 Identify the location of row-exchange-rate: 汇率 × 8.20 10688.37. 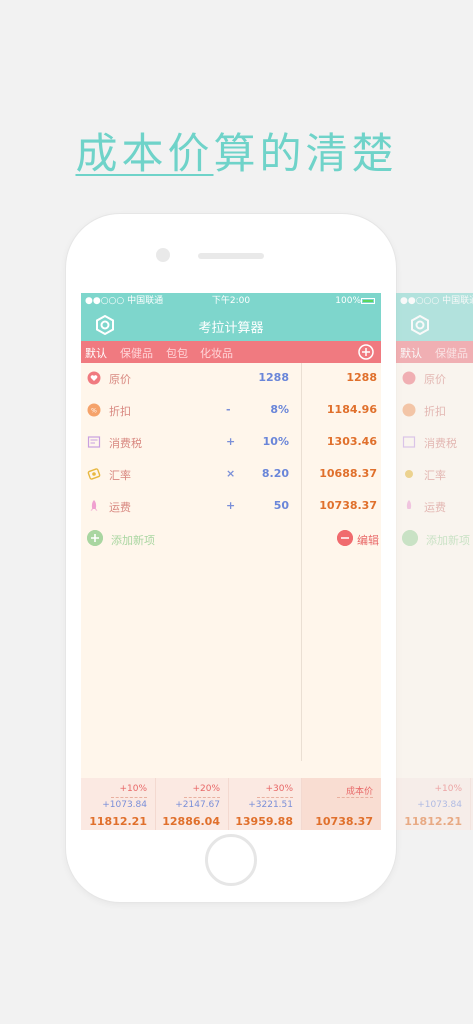
(231, 475).